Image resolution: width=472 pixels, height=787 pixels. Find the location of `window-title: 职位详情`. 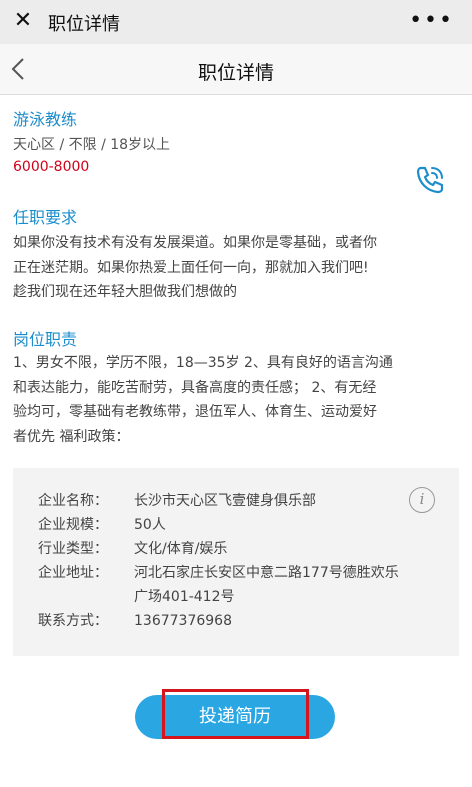

window-title: 职位详情 is located at coordinates (84, 24).